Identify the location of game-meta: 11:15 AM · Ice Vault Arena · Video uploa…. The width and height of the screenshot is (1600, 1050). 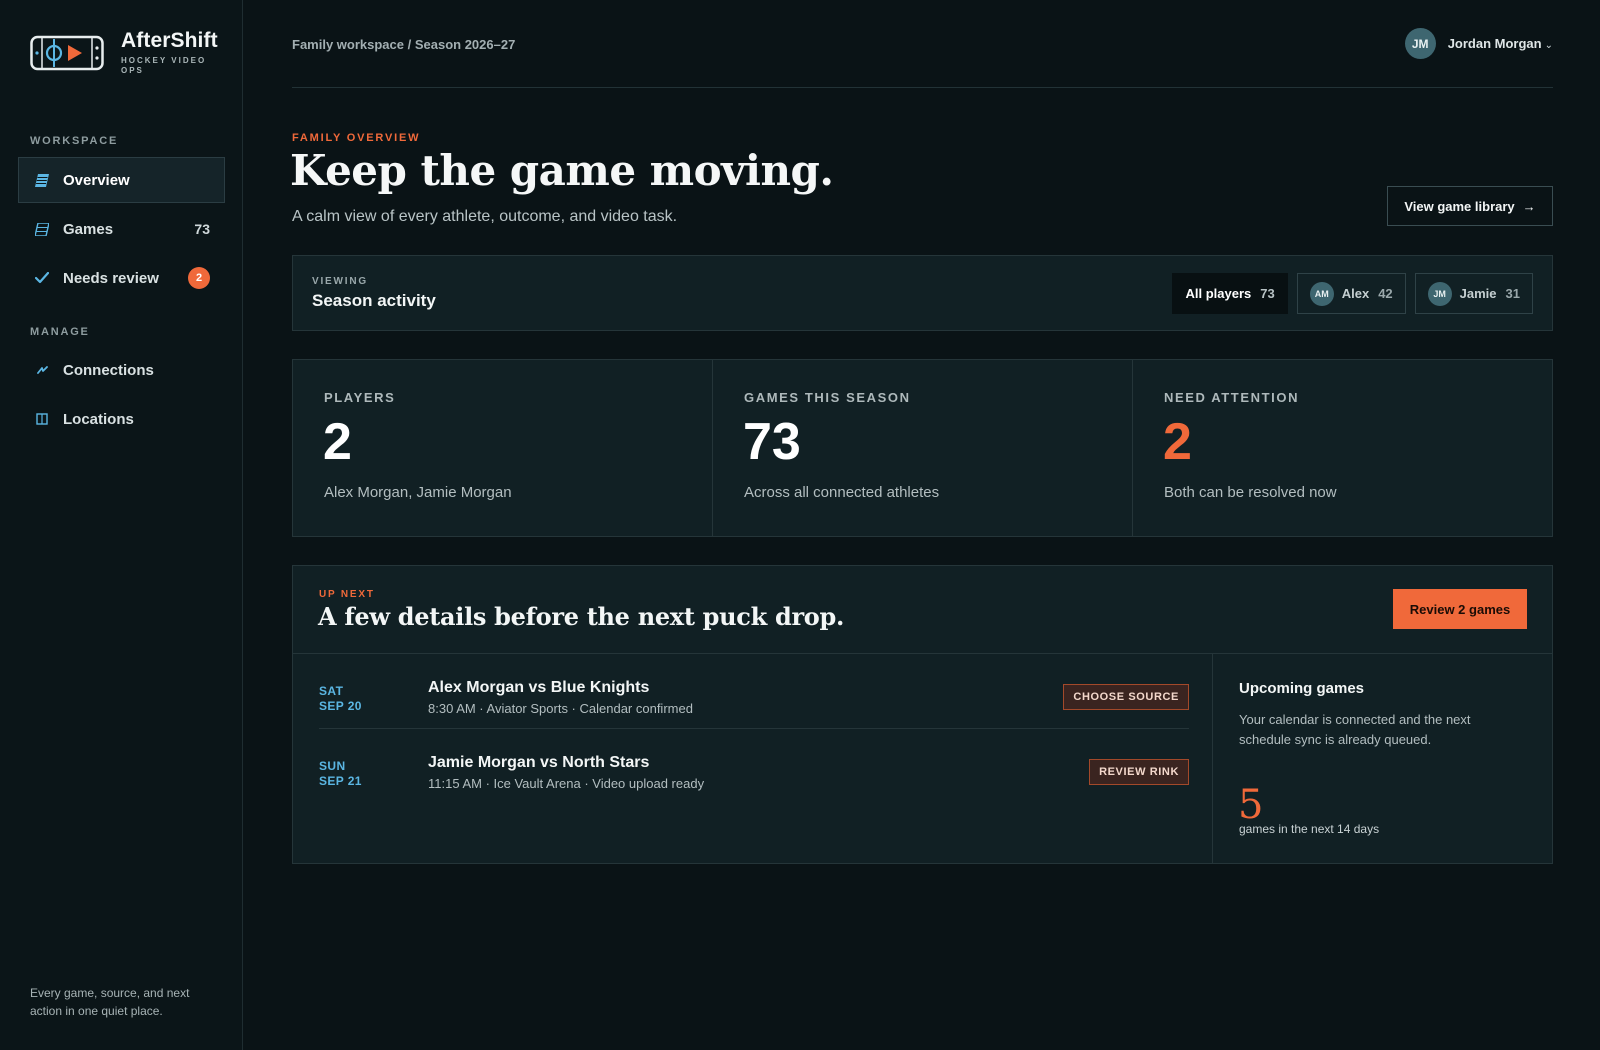
(566, 783).